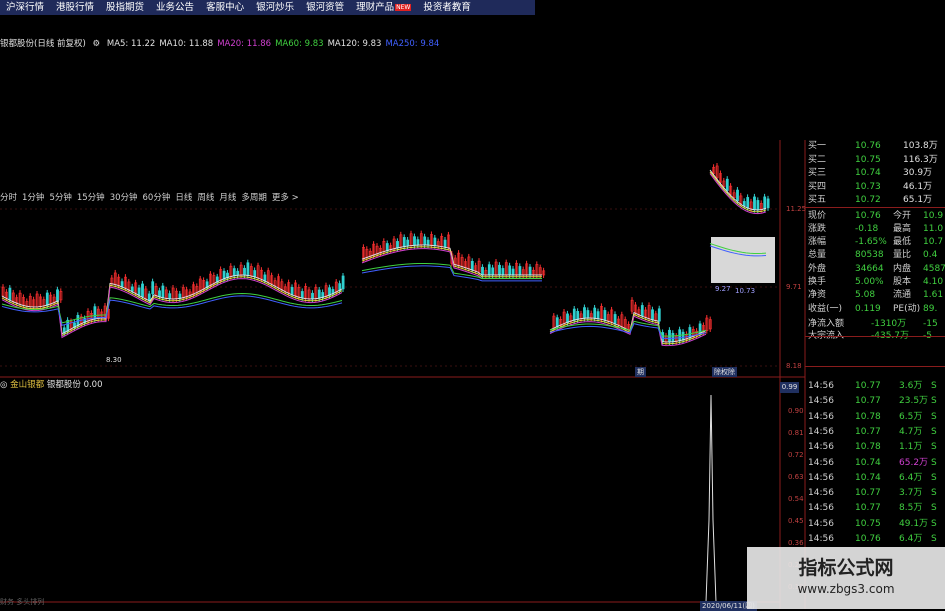 Image resolution: width=945 pixels, height=611 pixels. What do you see at coordinates (640, 372) in the screenshot?
I see `event-marker: 期` at bounding box center [640, 372].